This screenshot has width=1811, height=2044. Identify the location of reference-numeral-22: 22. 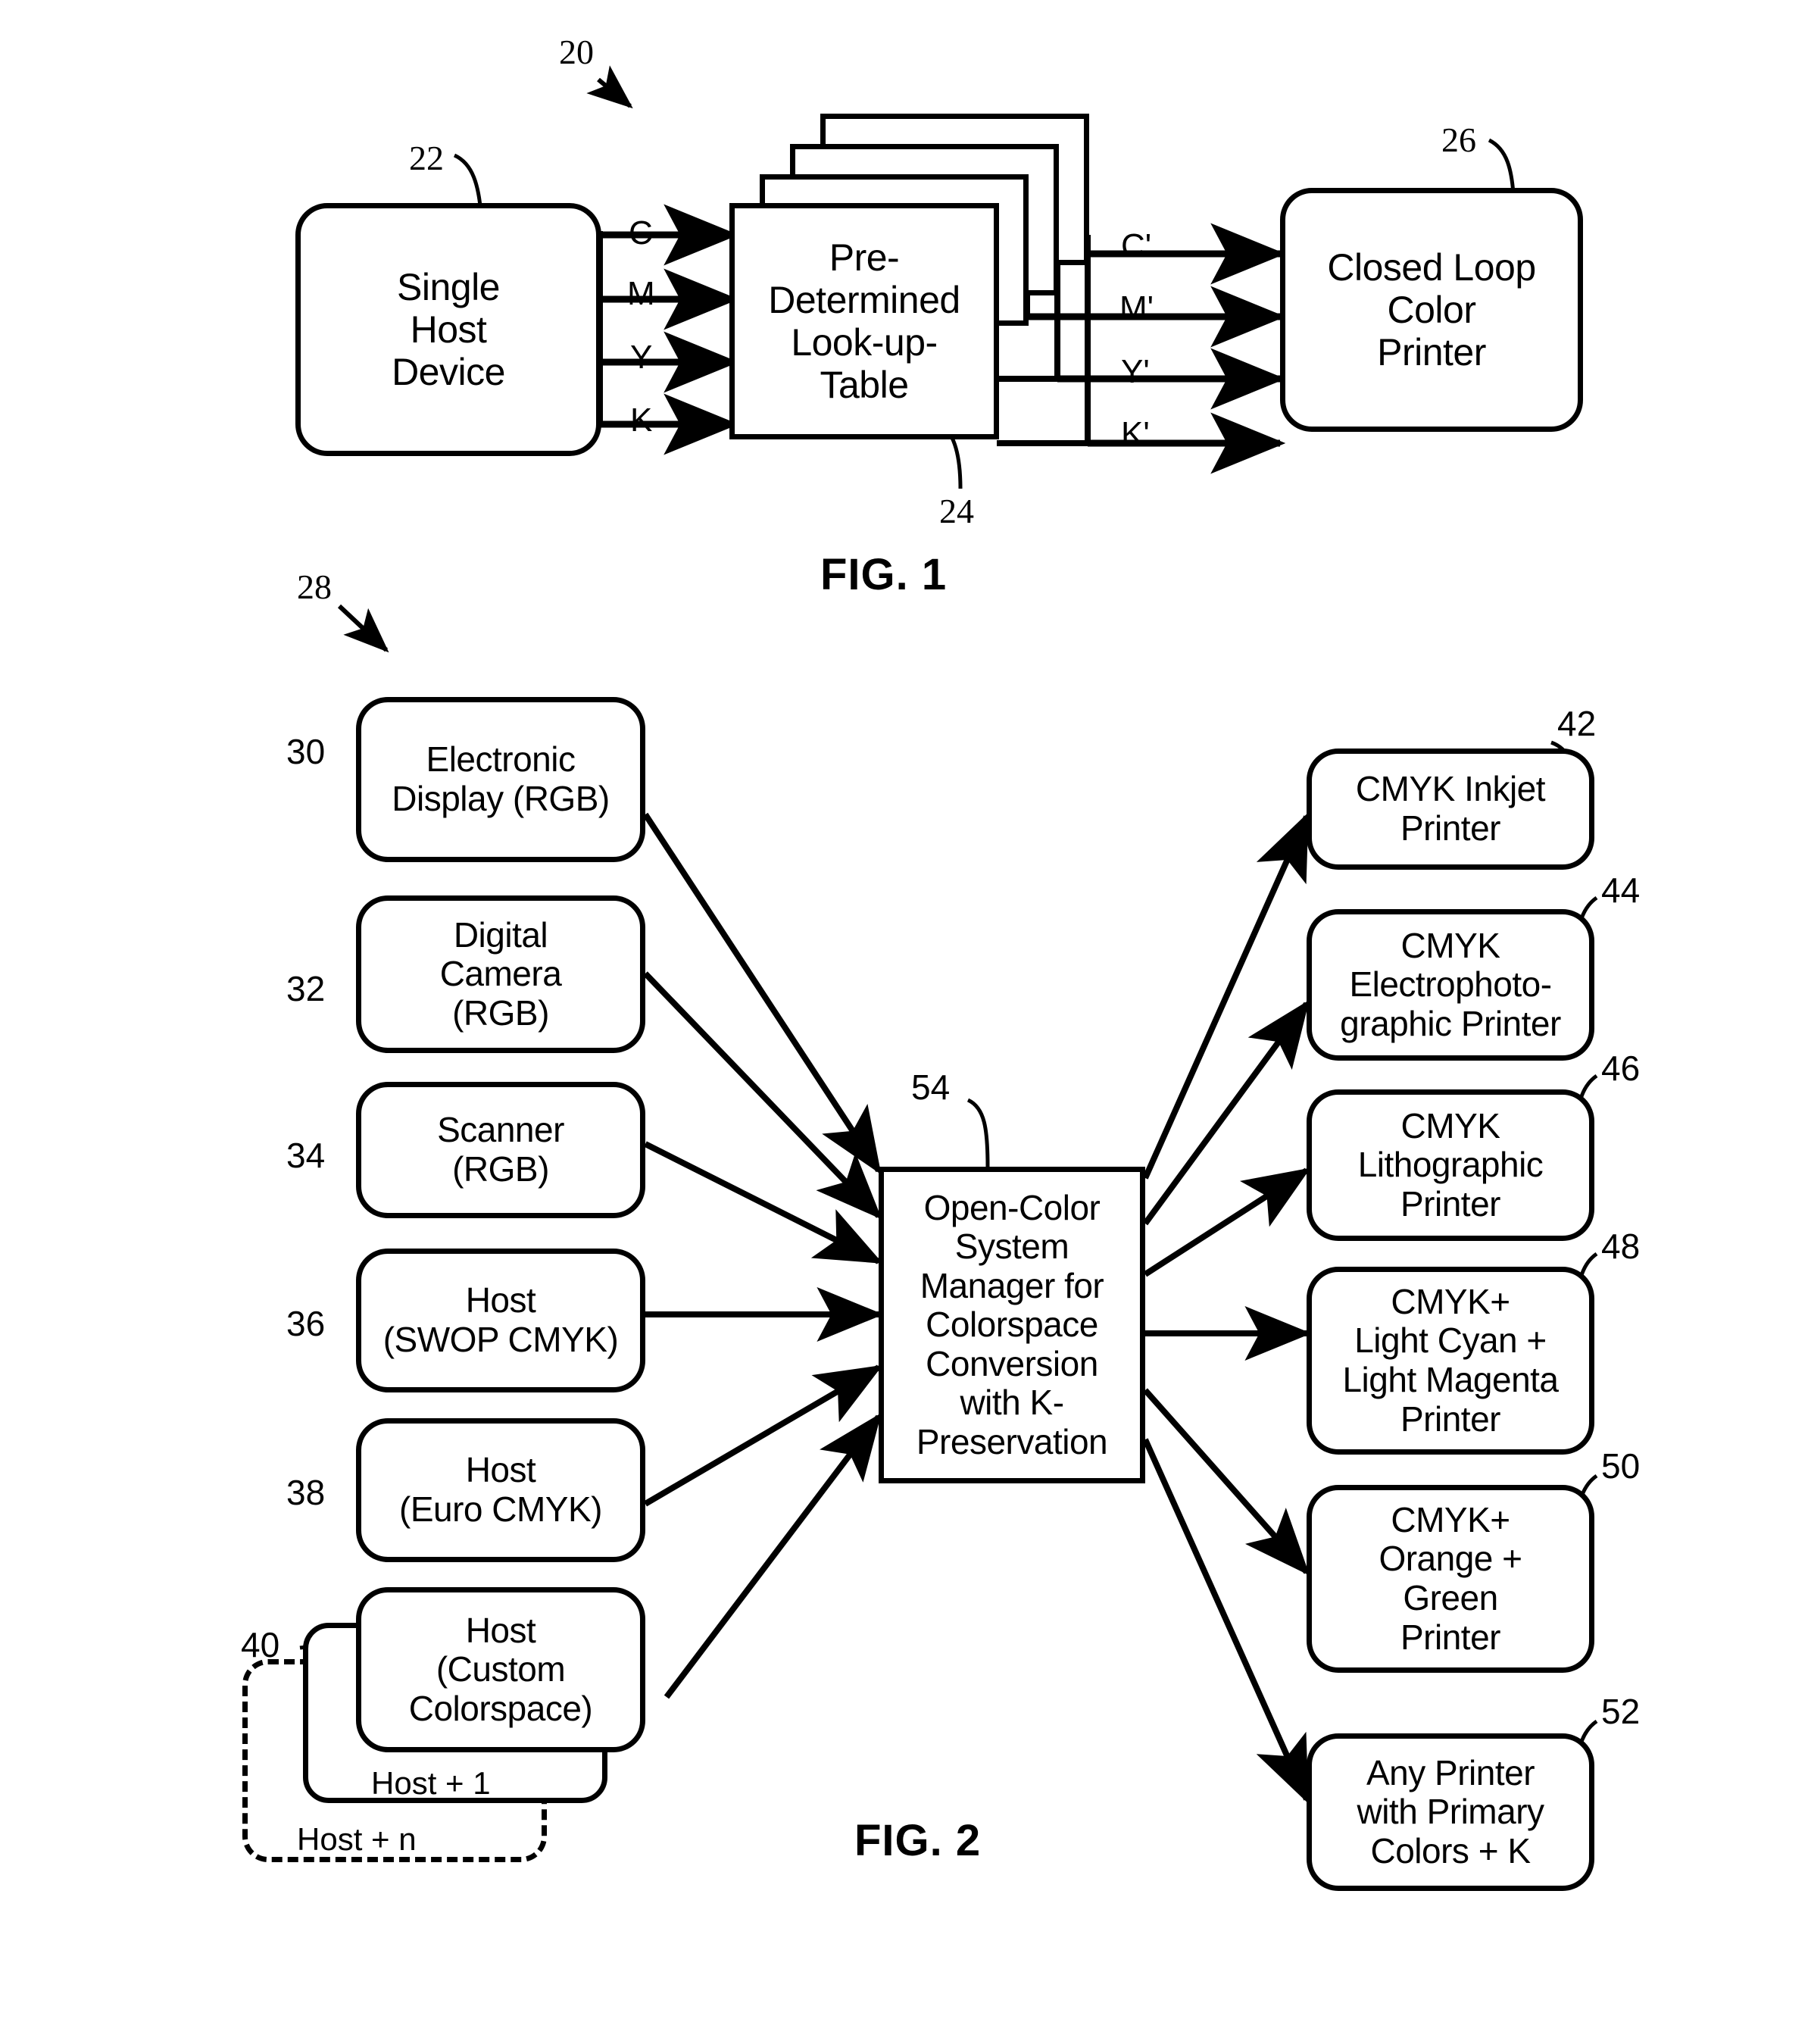
(426, 158).